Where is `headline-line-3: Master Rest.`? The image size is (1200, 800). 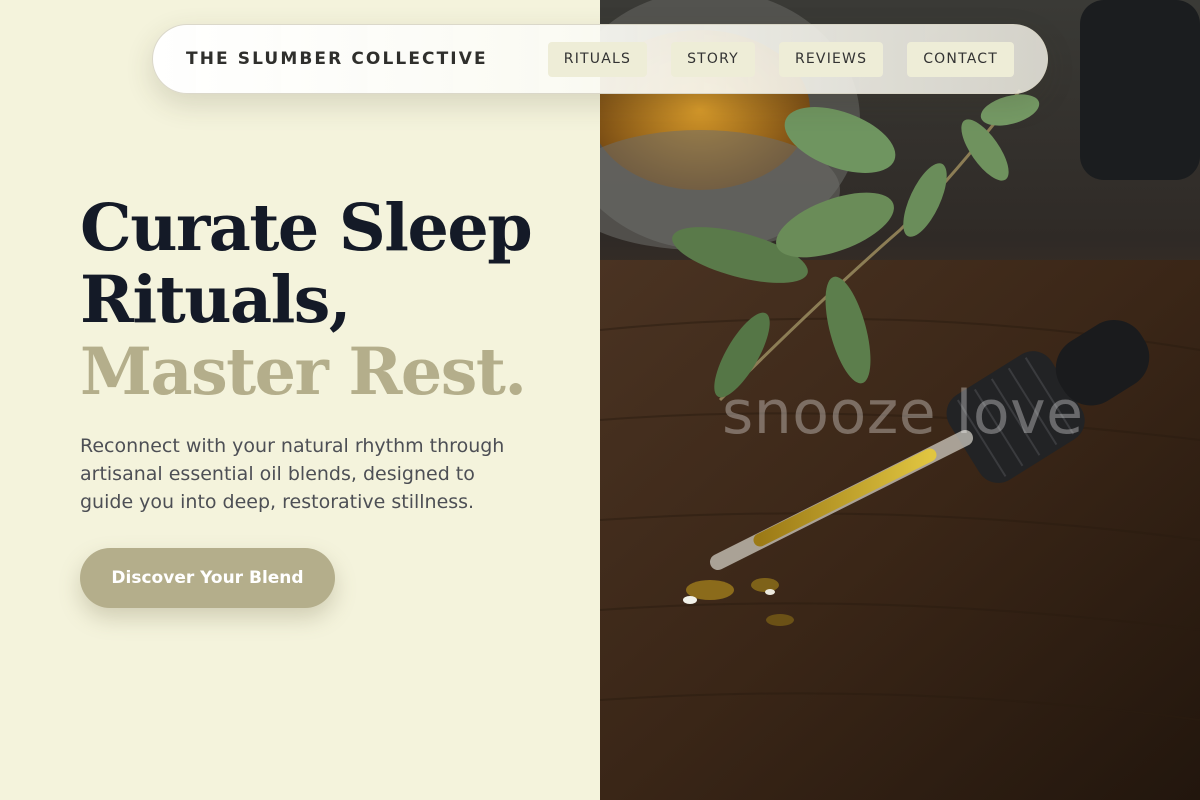 headline-line-3: Master Rest. is located at coordinates (303, 372).